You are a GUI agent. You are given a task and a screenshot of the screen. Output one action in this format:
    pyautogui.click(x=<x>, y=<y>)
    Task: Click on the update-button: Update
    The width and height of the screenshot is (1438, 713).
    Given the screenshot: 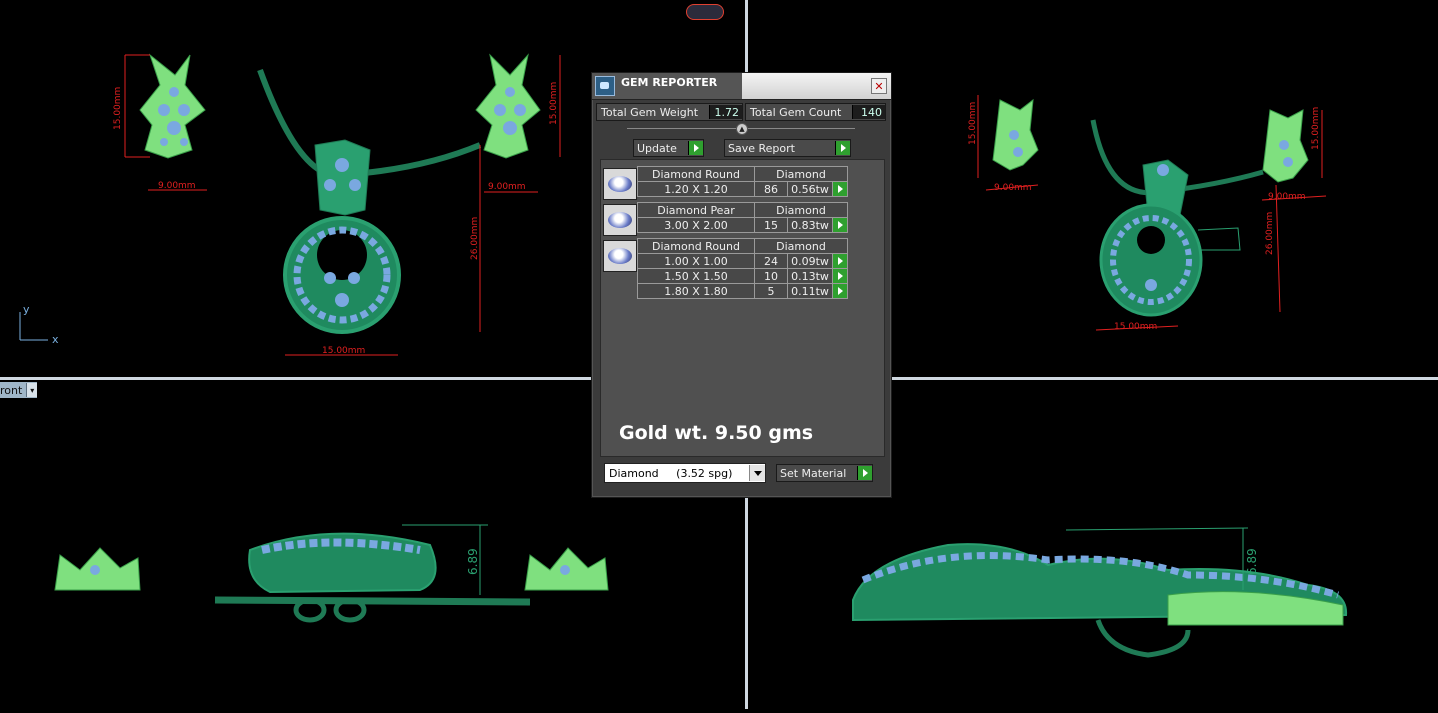 What is the action you would take?
    pyautogui.click(x=668, y=148)
    